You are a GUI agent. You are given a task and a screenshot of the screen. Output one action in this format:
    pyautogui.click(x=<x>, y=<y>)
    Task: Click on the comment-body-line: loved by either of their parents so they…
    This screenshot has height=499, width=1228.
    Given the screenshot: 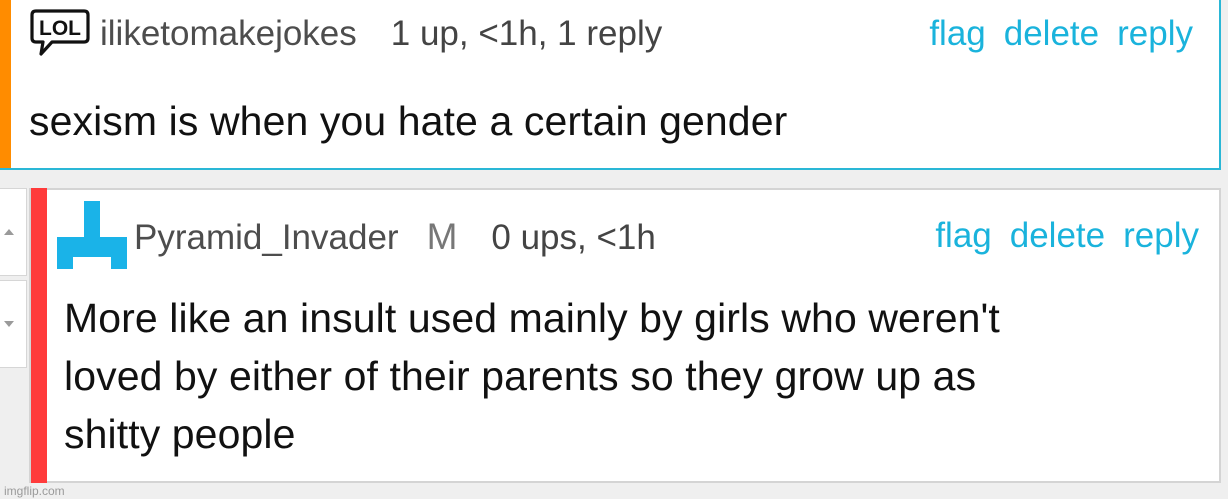 What is the action you would take?
    pyautogui.click(x=520, y=376)
    